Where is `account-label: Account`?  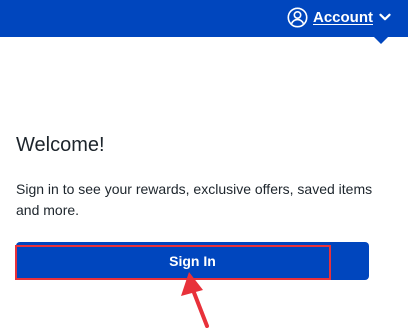
account-label: Account is located at coordinates (343, 17).